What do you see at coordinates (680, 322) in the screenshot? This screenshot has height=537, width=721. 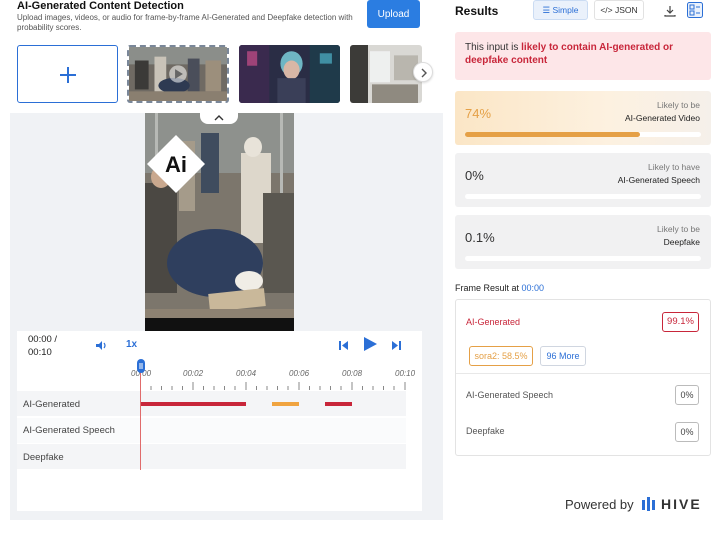 I see `frame-ai-score: 99.1%` at bounding box center [680, 322].